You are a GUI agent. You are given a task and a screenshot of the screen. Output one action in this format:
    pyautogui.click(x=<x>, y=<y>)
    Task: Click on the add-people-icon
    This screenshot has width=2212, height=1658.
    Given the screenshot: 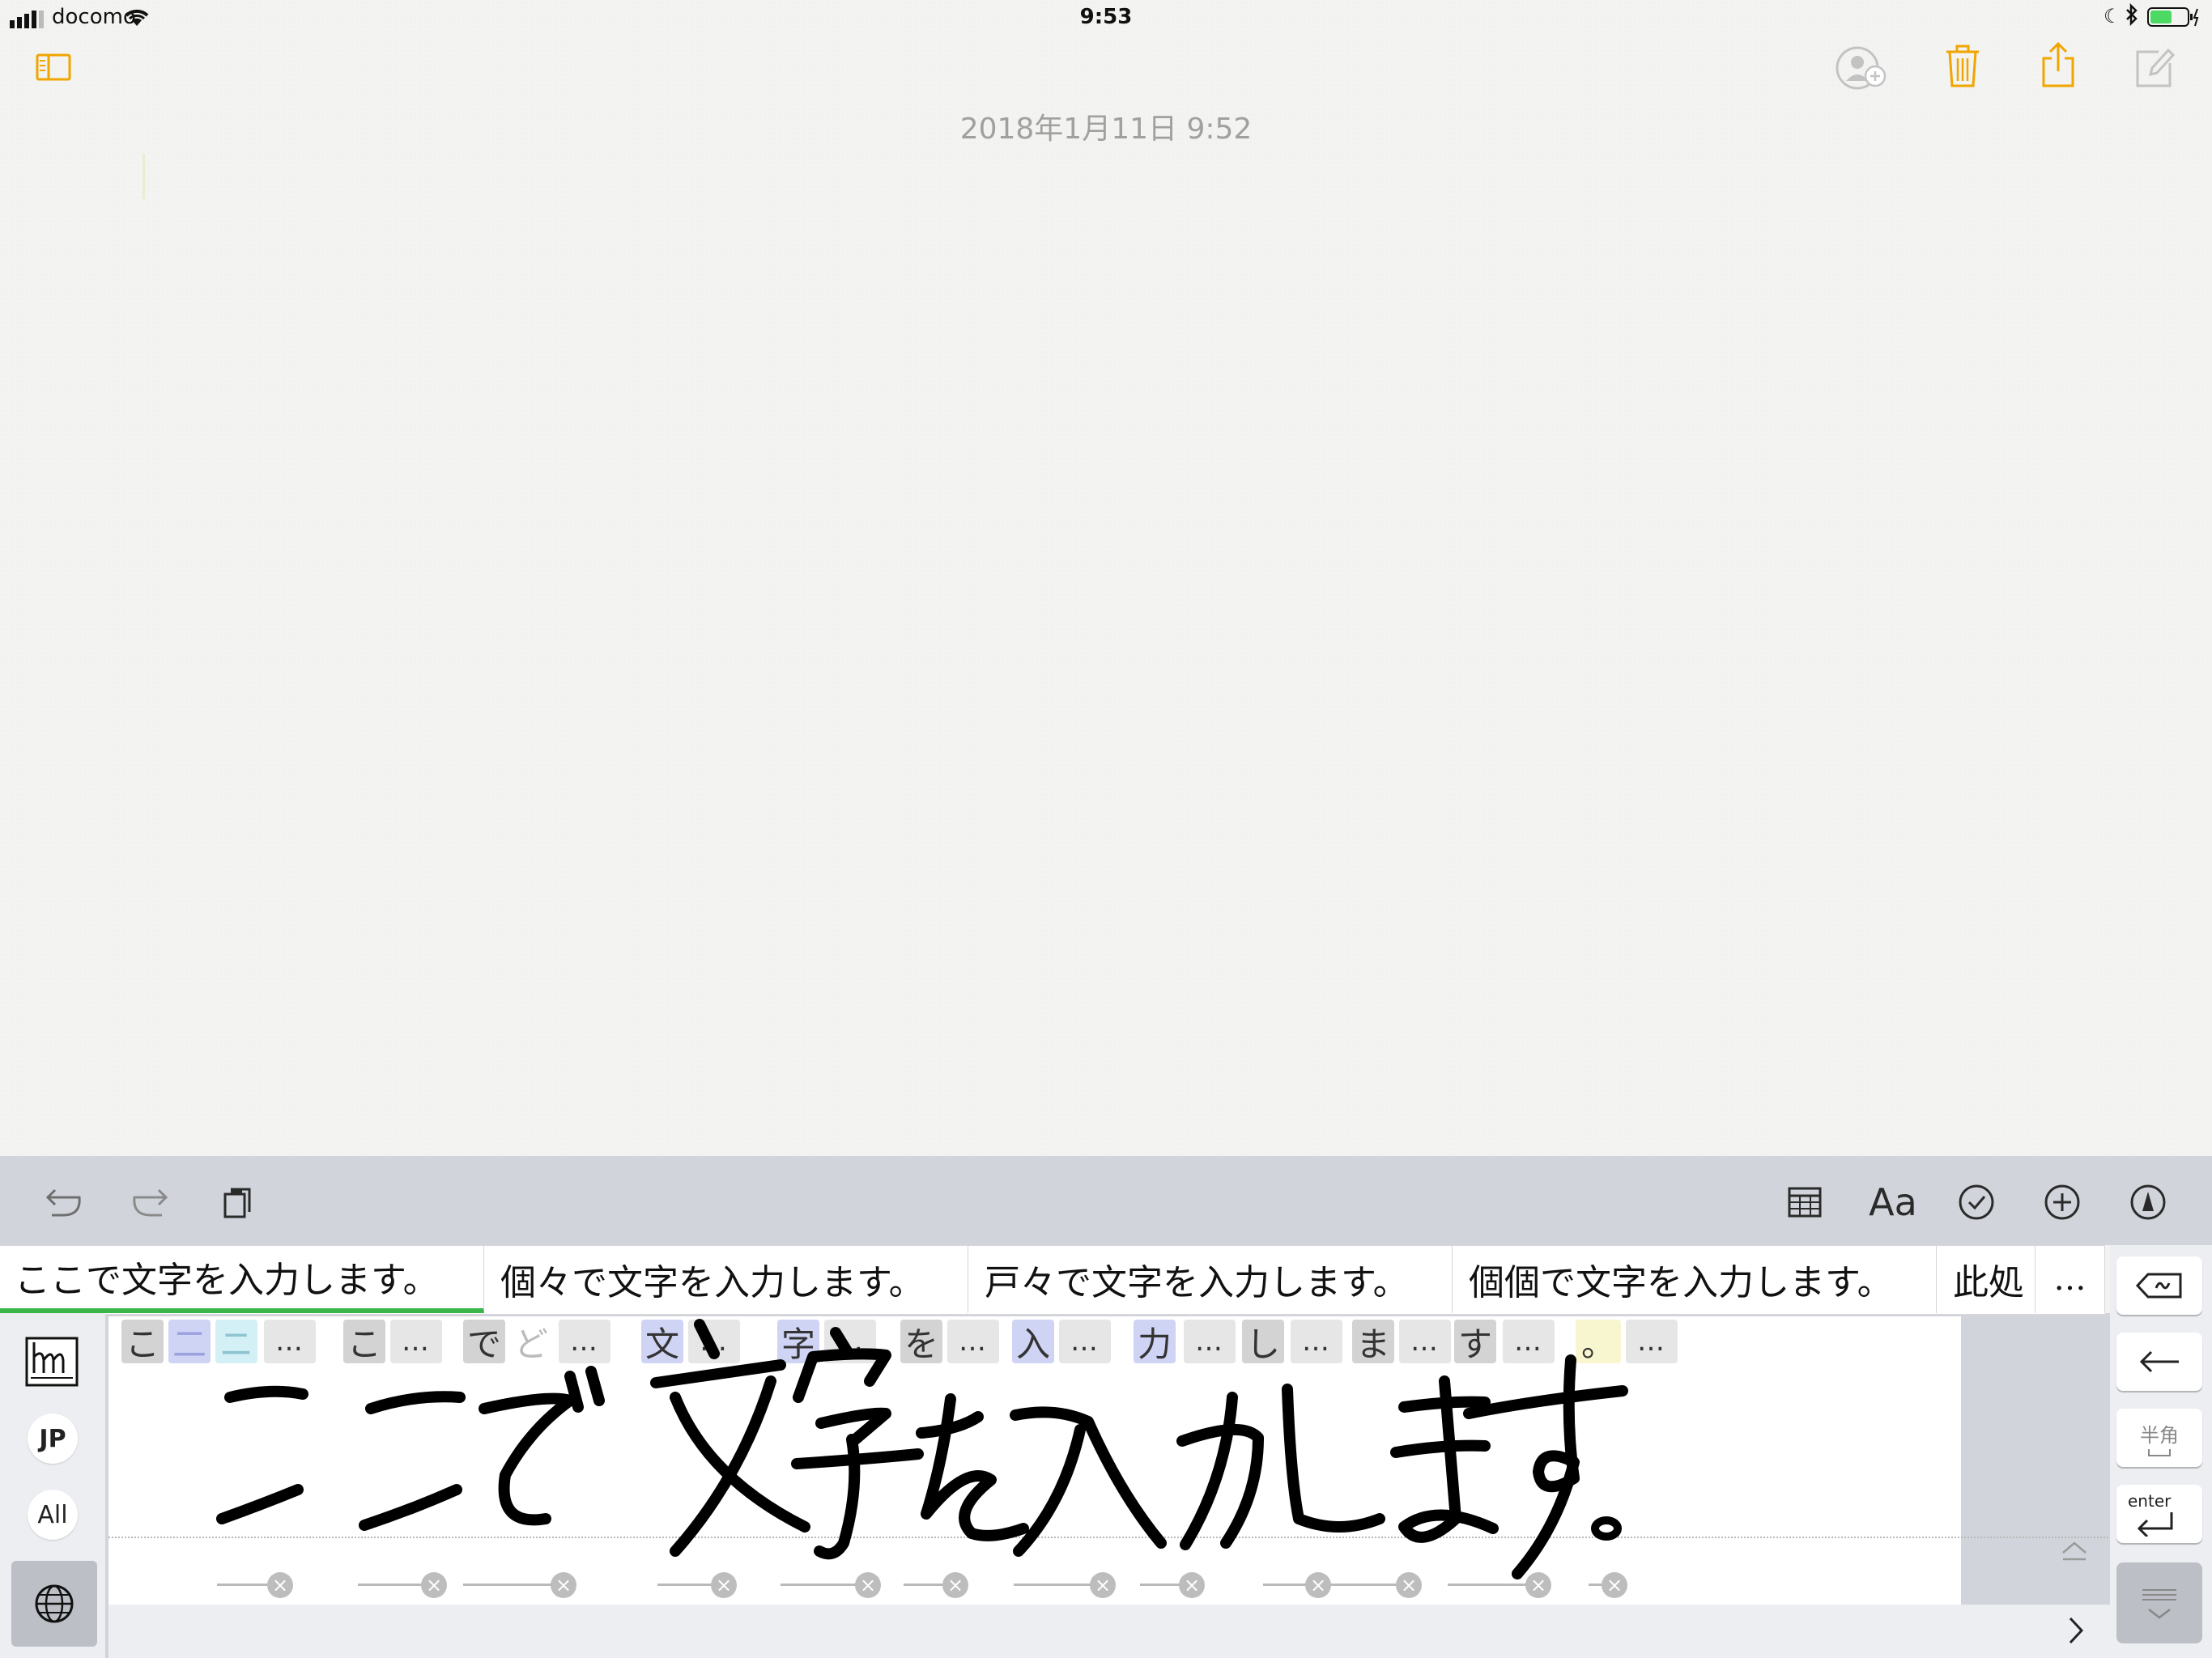 What is the action you would take?
    pyautogui.click(x=1863, y=69)
    